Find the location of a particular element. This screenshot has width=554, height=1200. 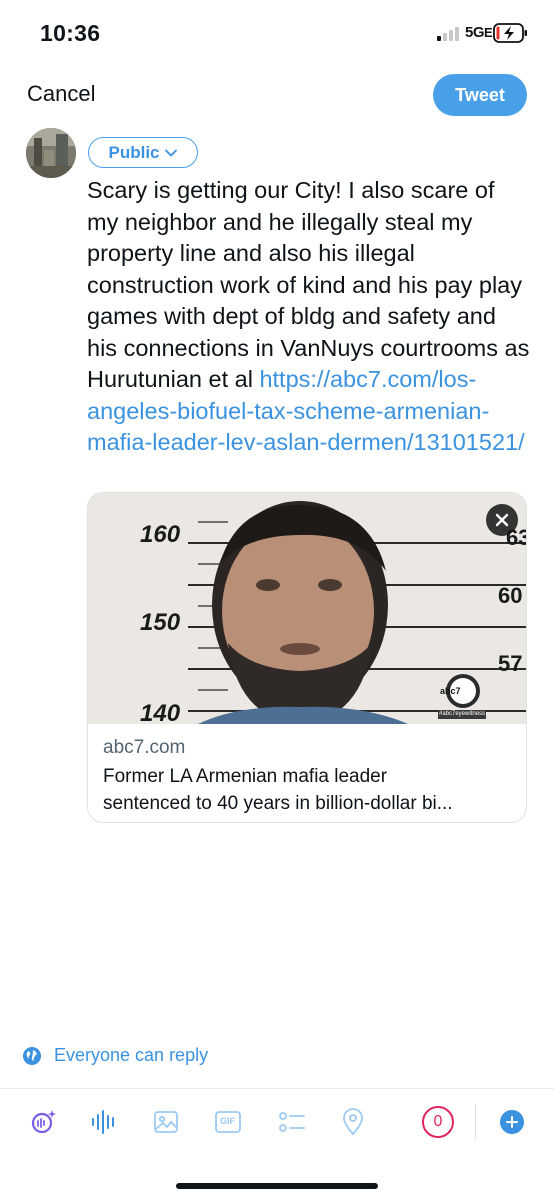

globe-icon is located at coordinates (32, 1055).